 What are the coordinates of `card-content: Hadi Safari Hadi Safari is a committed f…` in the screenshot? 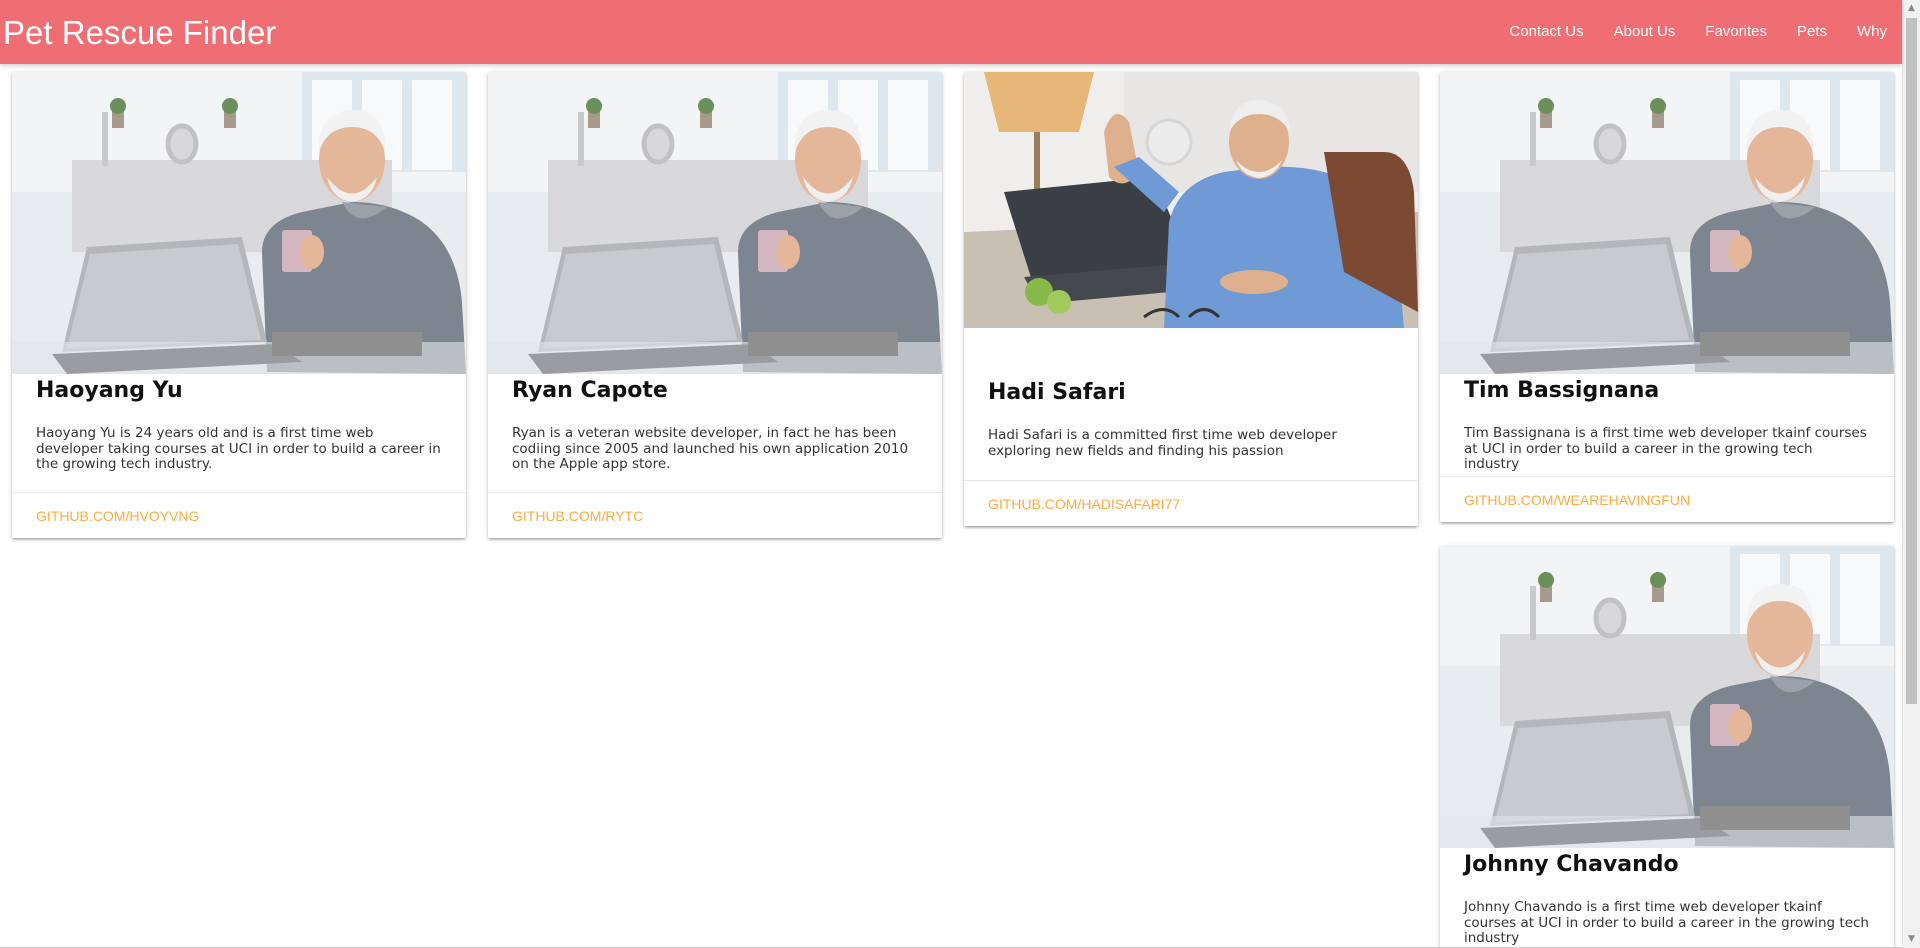 It's located at (1191, 404).